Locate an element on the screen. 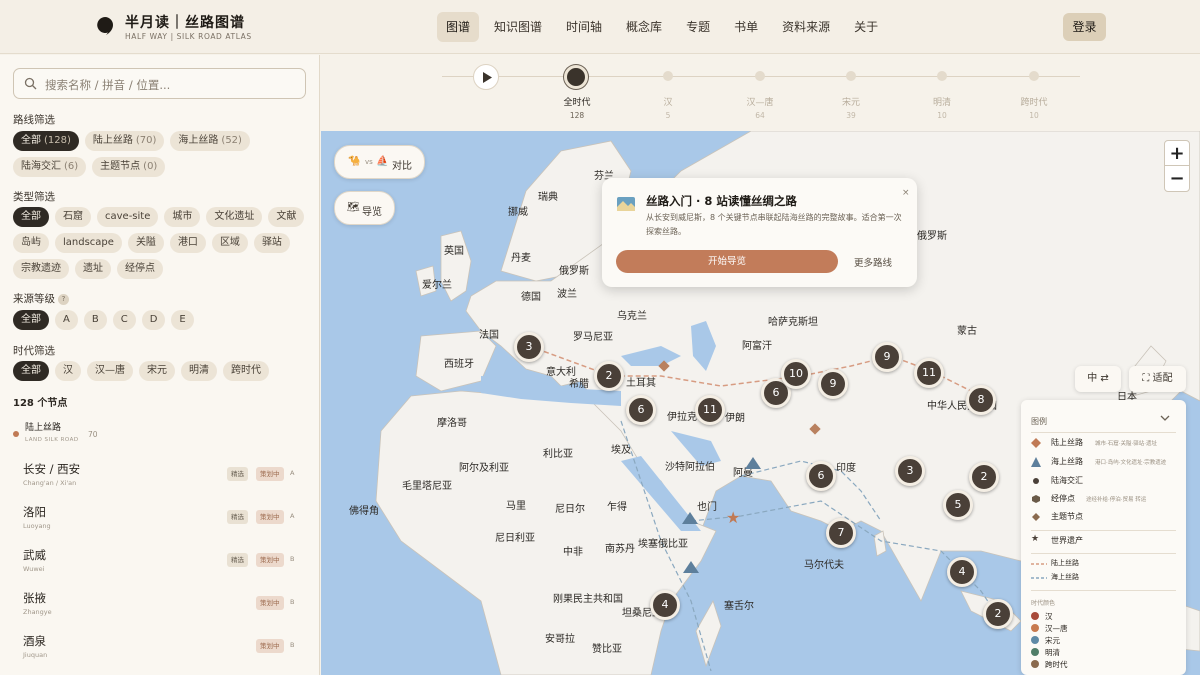  type-chip: 全部 is located at coordinates (31, 217).